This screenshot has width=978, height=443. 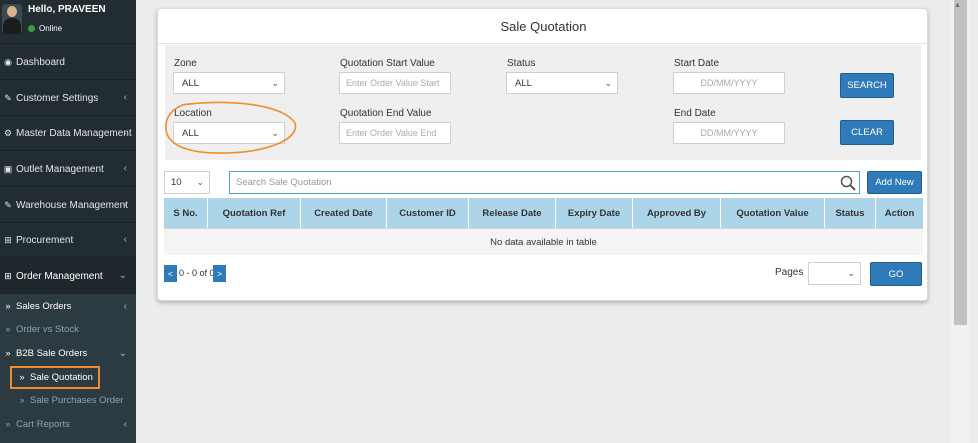 I want to click on quotation-end-input: Enter Order Value End, so click(x=395, y=133).